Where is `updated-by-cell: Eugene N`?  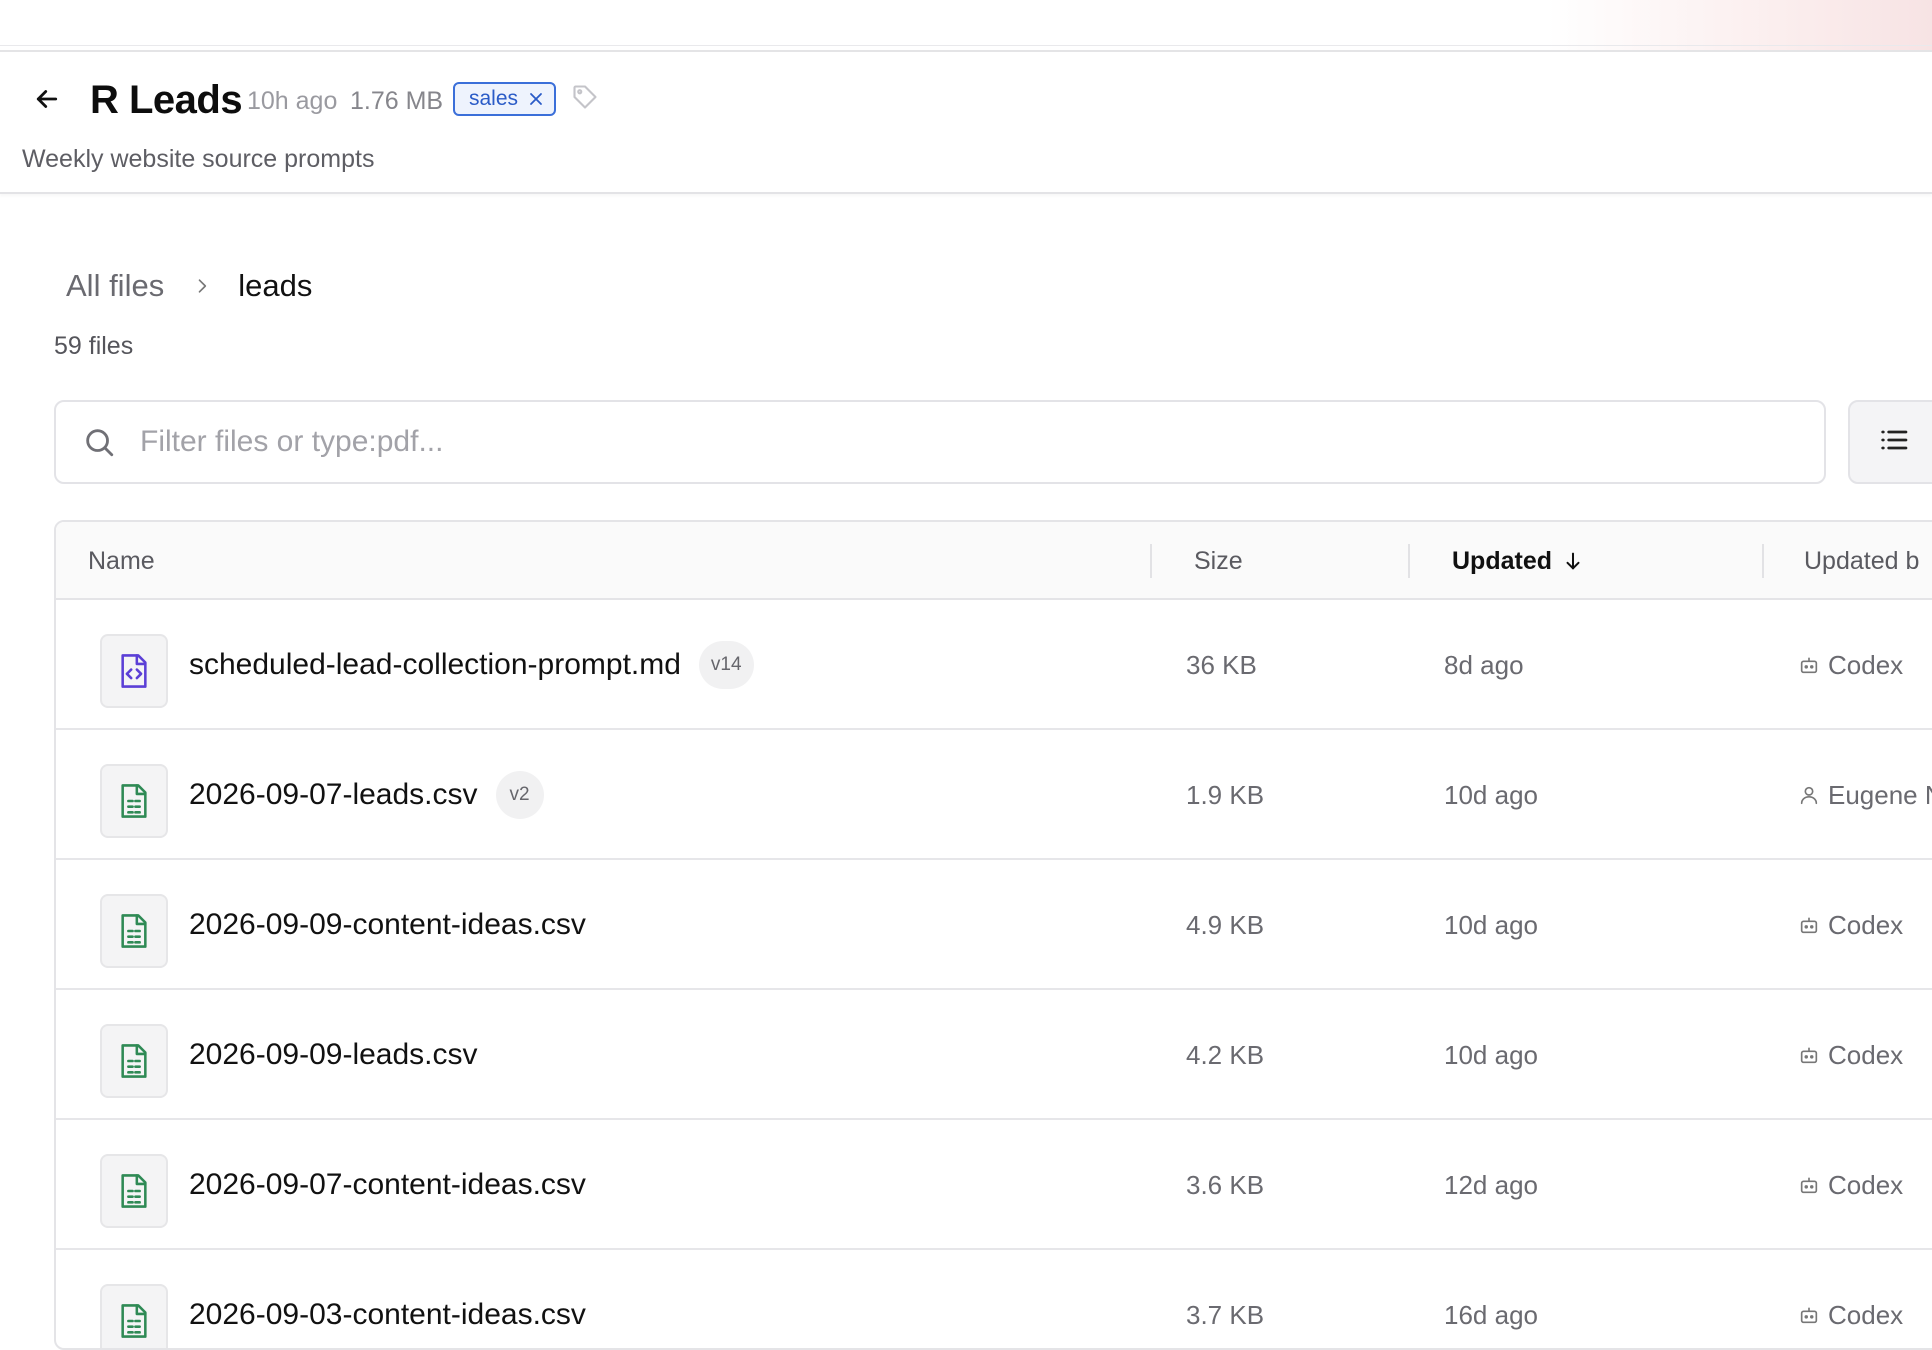 updated-by-cell: Eugene N is located at coordinates (1865, 795).